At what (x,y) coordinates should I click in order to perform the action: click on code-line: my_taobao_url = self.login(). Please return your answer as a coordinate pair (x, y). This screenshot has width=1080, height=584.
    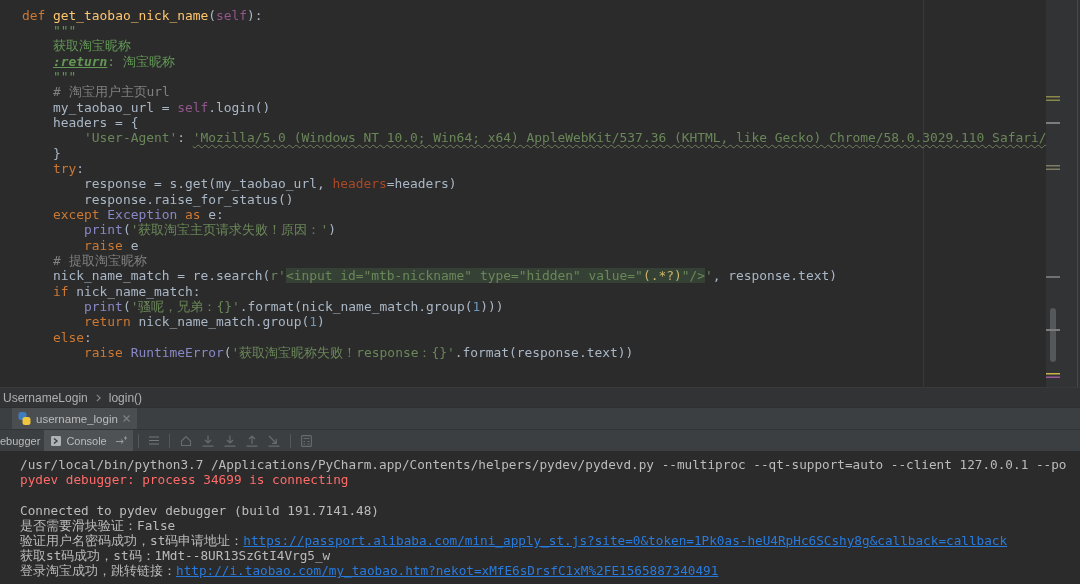
    Looking at the image, I should click on (162, 107).